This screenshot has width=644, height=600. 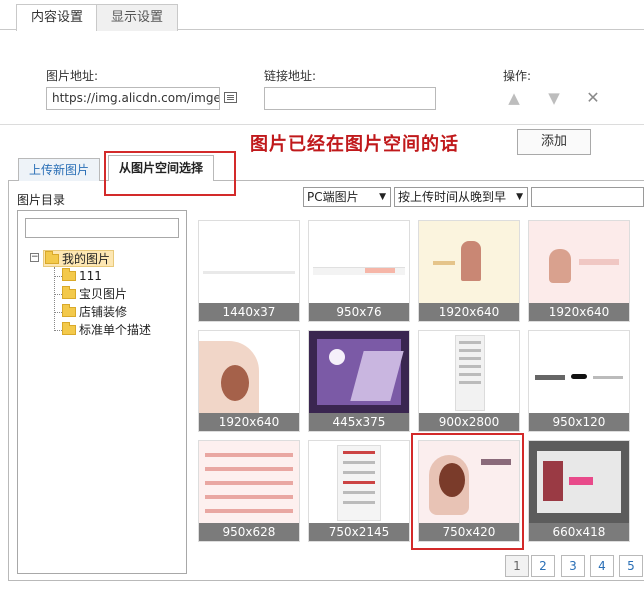 What do you see at coordinates (86, 259) in the screenshot?
I see `tree-node-label: 我的图片` at bounding box center [86, 259].